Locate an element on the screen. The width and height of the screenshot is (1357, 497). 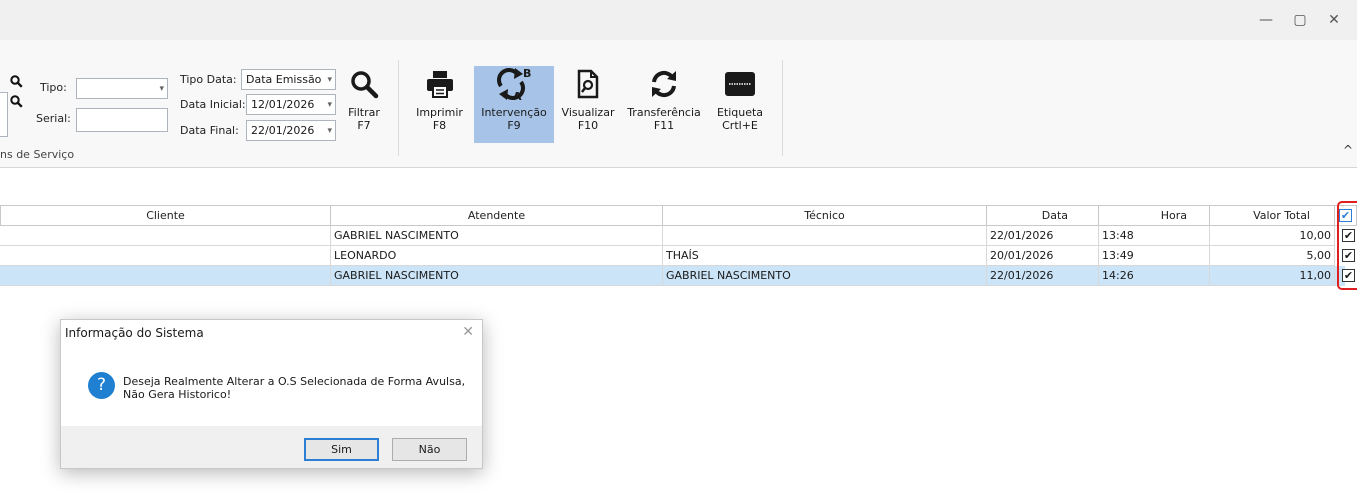
imprimir-shortcut: F8 is located at coordinates (439, 125).